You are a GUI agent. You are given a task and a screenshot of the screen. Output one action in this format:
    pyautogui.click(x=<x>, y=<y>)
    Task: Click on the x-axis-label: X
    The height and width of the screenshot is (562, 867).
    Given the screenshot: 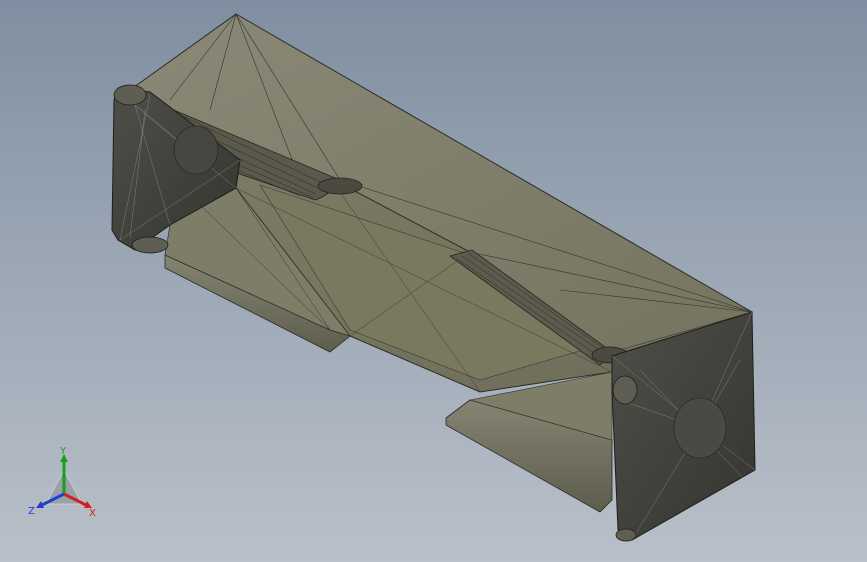 What is the action you would take?
    pyautogui.click(x=92, y=513)
    